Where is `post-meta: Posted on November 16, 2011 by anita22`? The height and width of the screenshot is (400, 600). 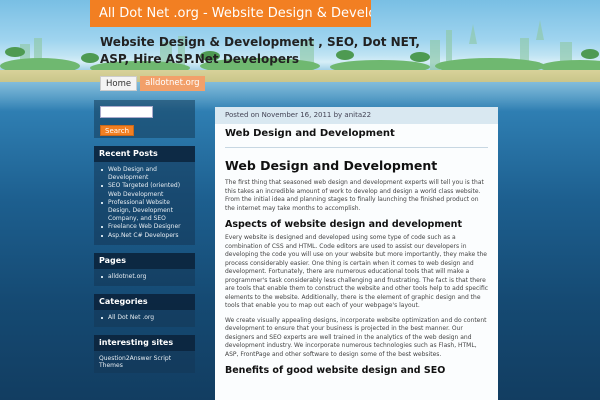
post-meta: Posted on November 16, 2011 by anita22 is located at coordinates (356, 115).